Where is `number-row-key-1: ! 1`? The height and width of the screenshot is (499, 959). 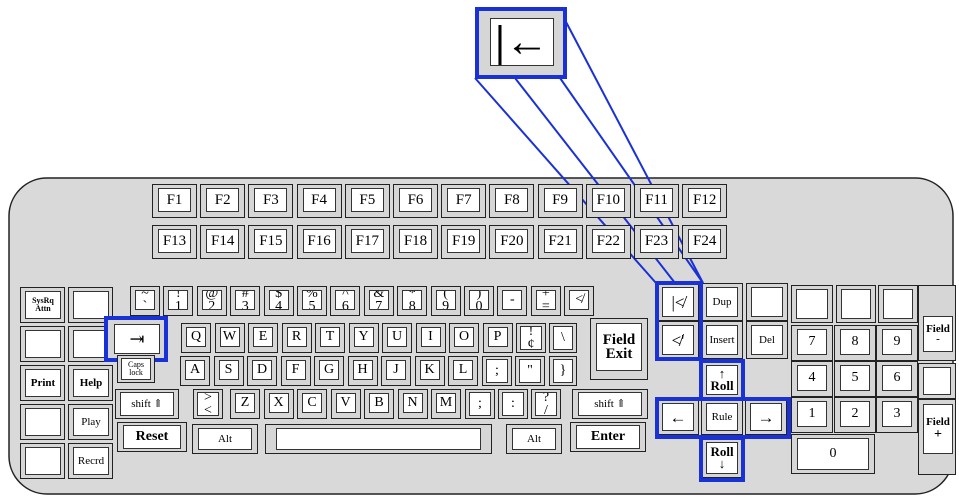
number-row-key-1: ! 1 is located at coordinates (178, 301).